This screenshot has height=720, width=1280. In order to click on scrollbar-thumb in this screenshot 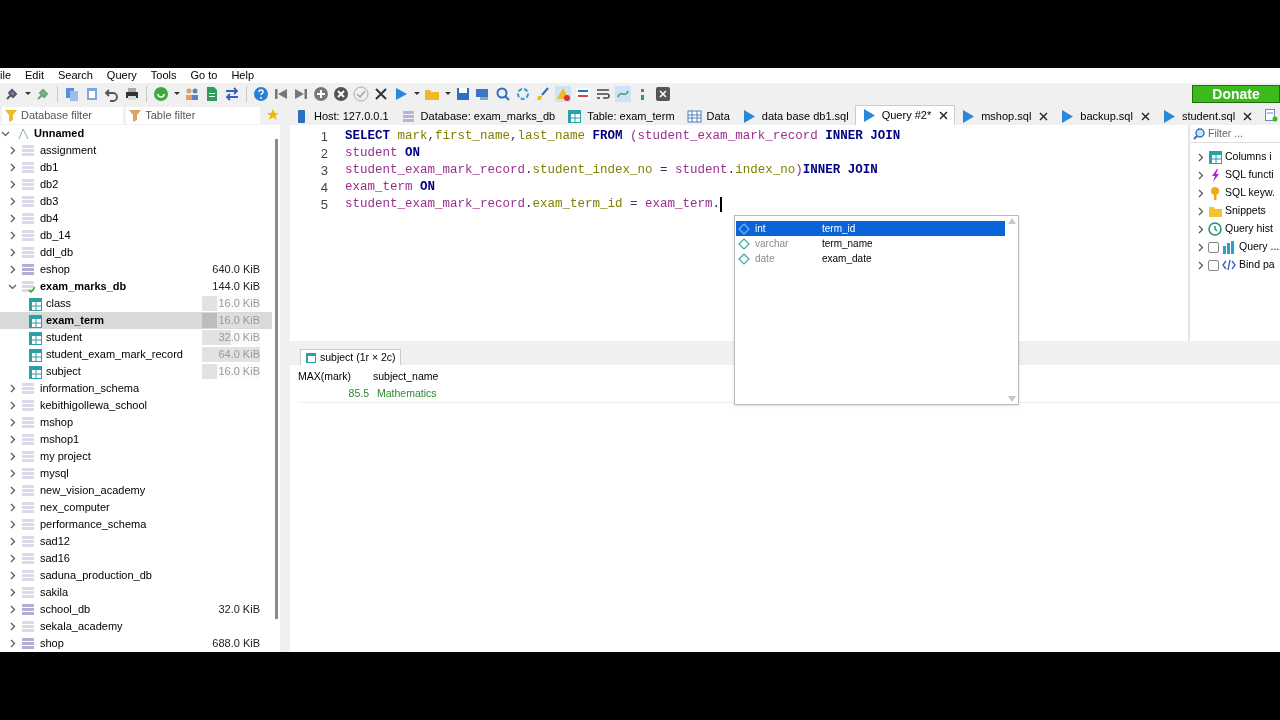, I will do `click(276, 379)`.